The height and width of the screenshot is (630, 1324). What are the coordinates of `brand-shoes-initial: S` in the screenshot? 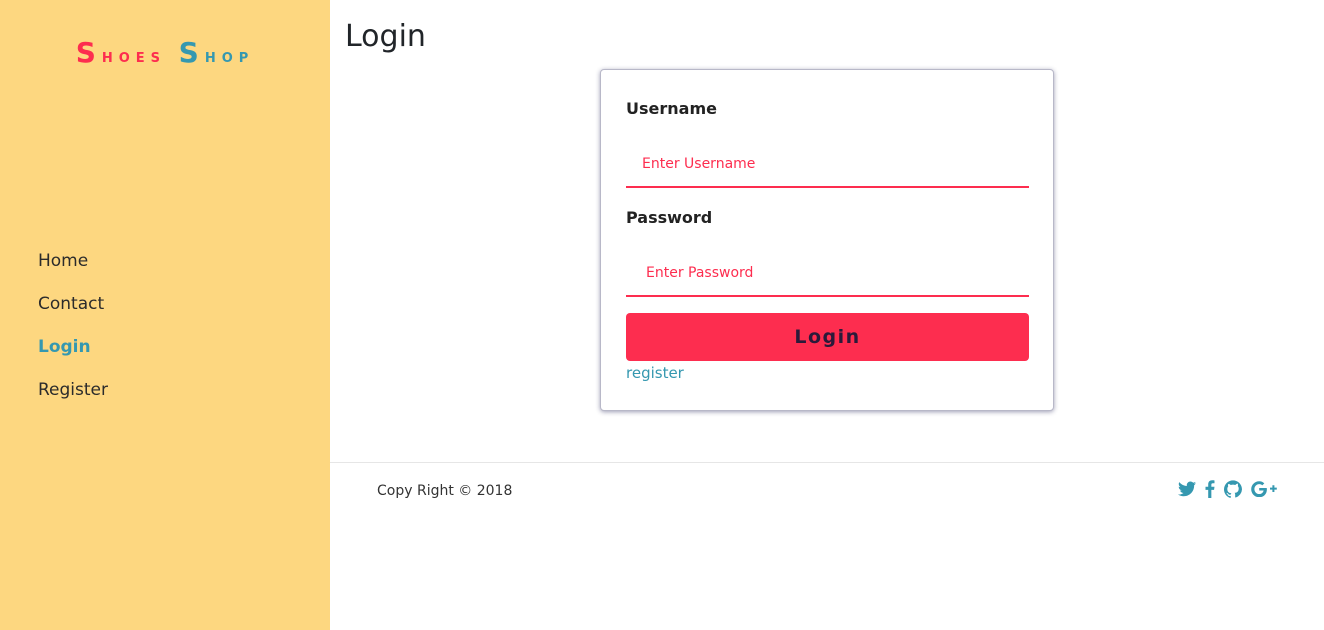 It's located at (88, 52).